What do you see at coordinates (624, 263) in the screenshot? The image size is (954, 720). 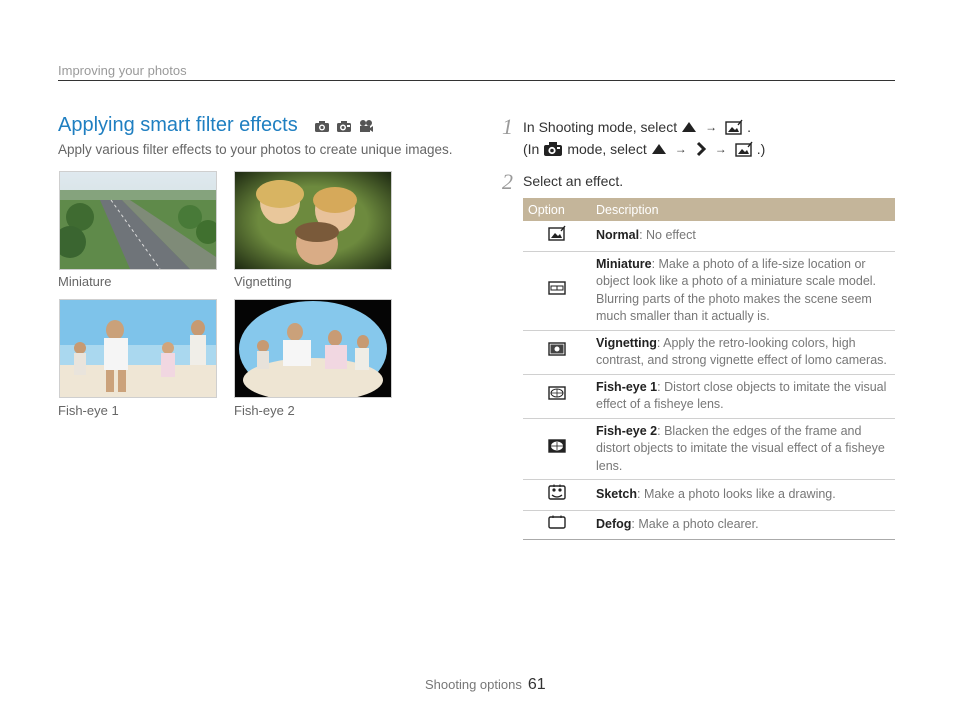 I see `option-name: Miniature` at bounding box center [624, 263].